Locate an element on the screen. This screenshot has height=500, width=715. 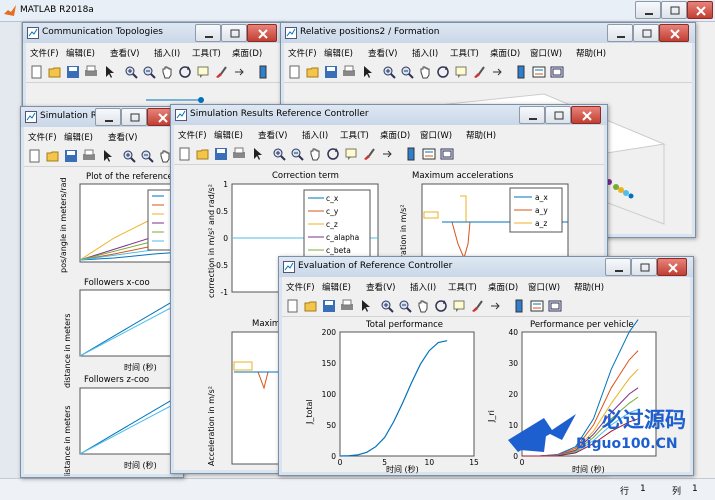
window-titlebar: Evaluation of Reference Controller is located at coordinates (486, 267).